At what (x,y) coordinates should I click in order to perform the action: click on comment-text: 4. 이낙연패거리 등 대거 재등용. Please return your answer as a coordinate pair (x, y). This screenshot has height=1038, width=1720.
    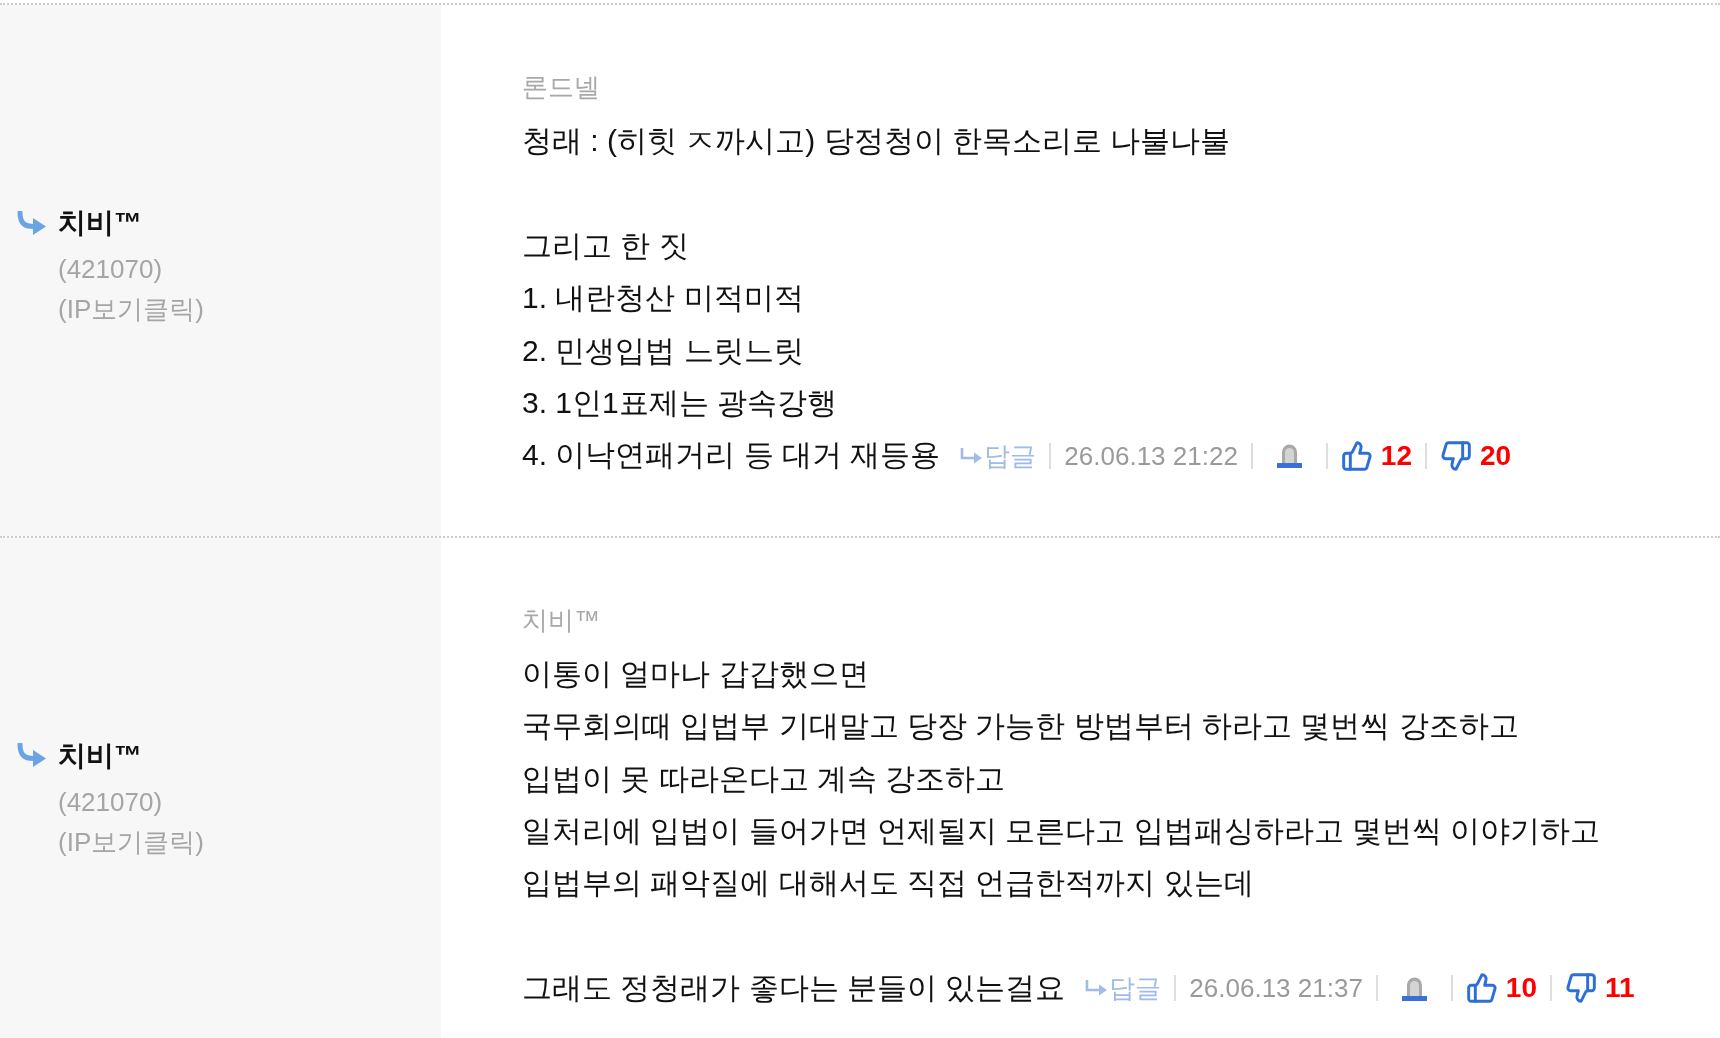
    Looking at the image, I should click on (731, 455).